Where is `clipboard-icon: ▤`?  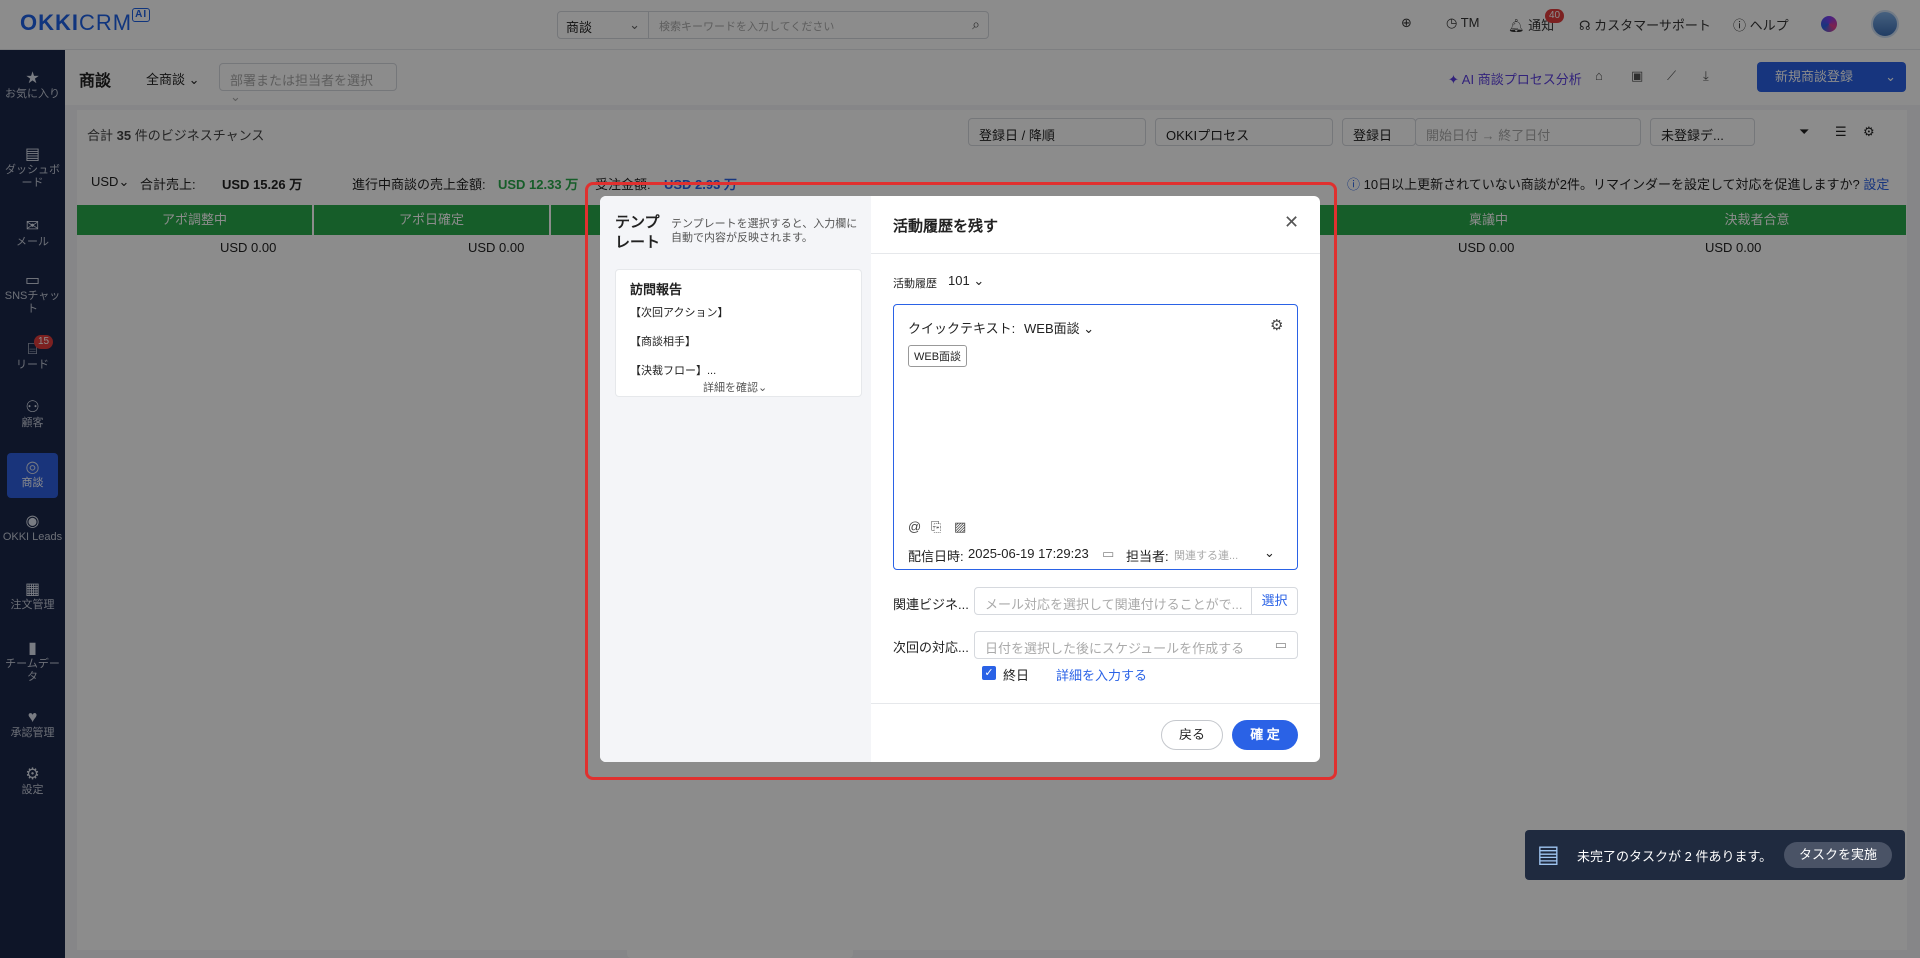
clipboard-icon: ▤ is located at coordinates (1548, 854).